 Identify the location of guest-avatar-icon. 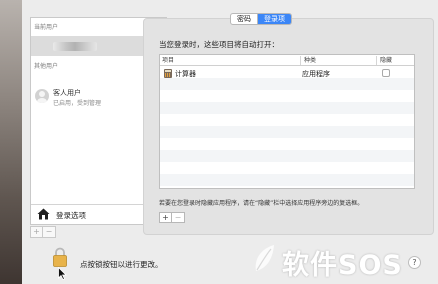
(42, 96).